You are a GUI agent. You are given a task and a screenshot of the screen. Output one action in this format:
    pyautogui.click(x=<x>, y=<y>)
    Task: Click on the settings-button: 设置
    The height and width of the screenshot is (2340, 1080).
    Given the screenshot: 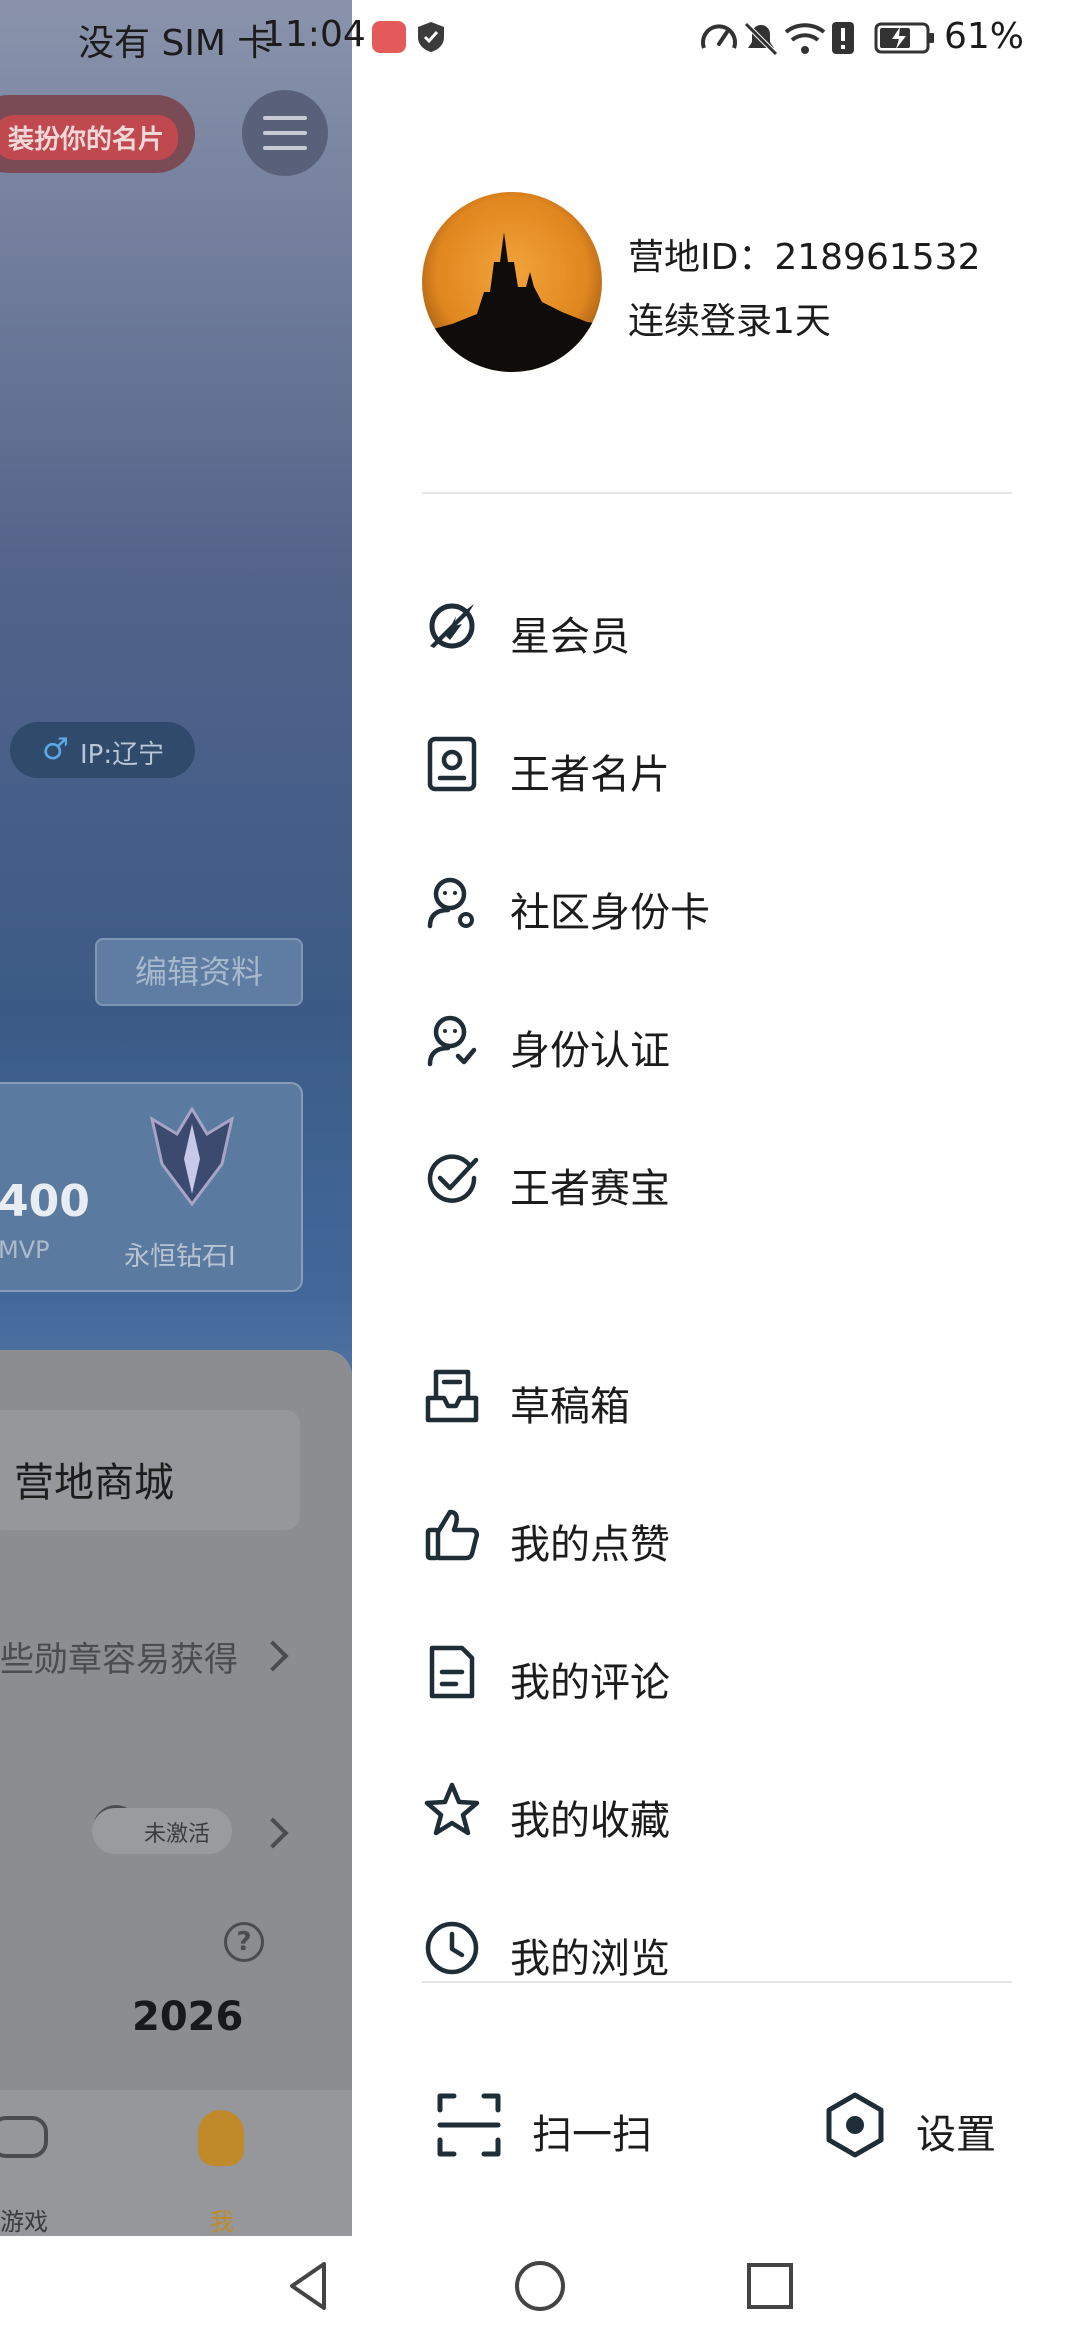 What is the action you would take?
    pyautogui.click(x=922, y=2124)
    